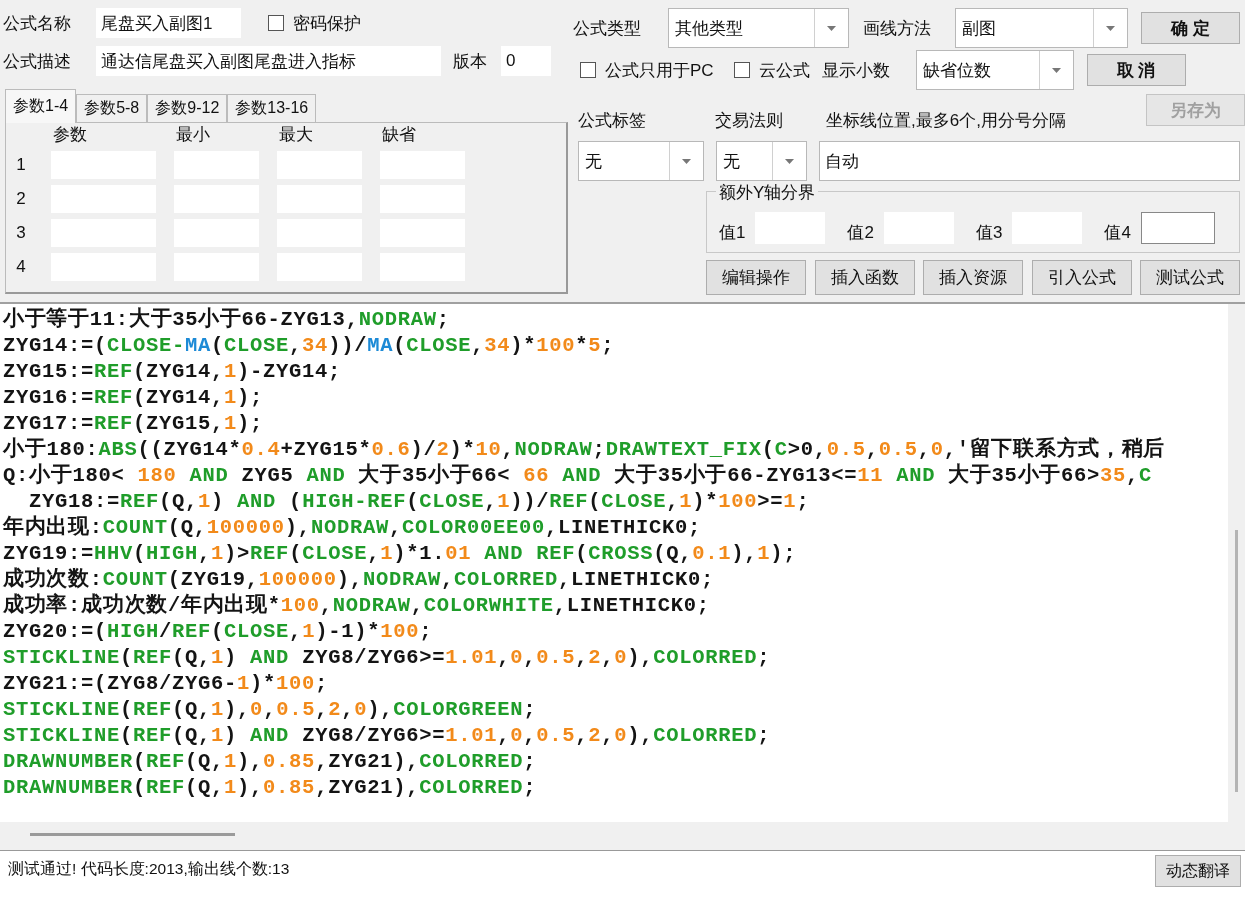 The image size is (1245, 897). I want to click on tab: 参数13-16, so click(272, 108).